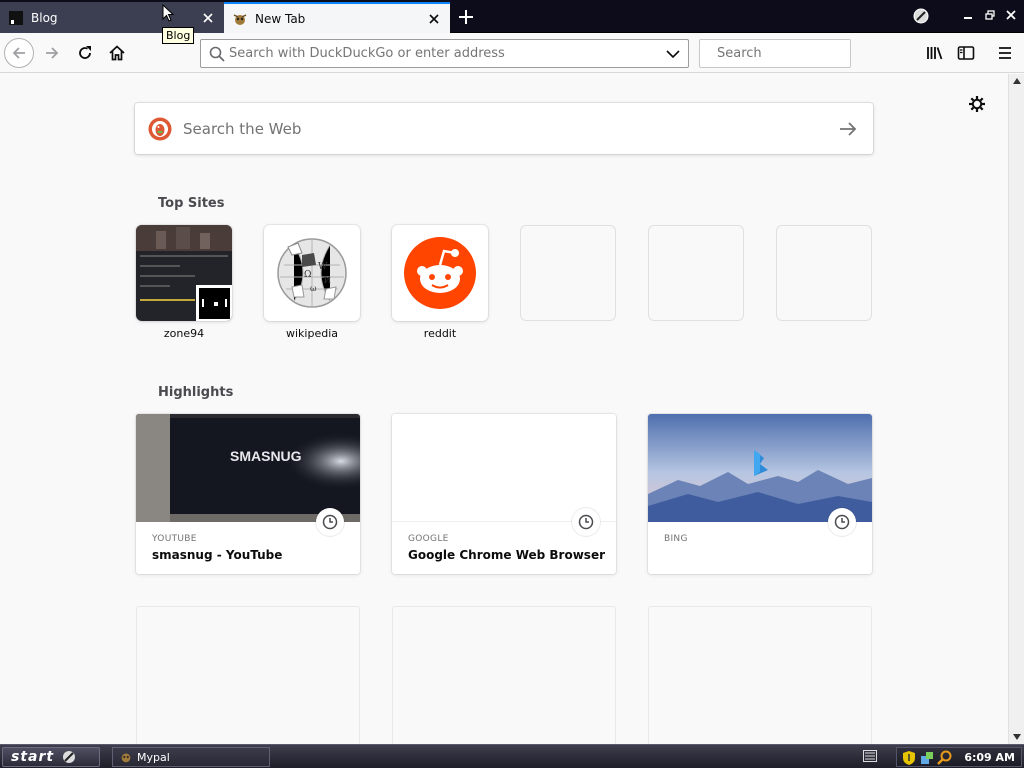 The height and width of the screenshot is (768, 1024). I want to click on start-logo-icon, so click(69, 757).